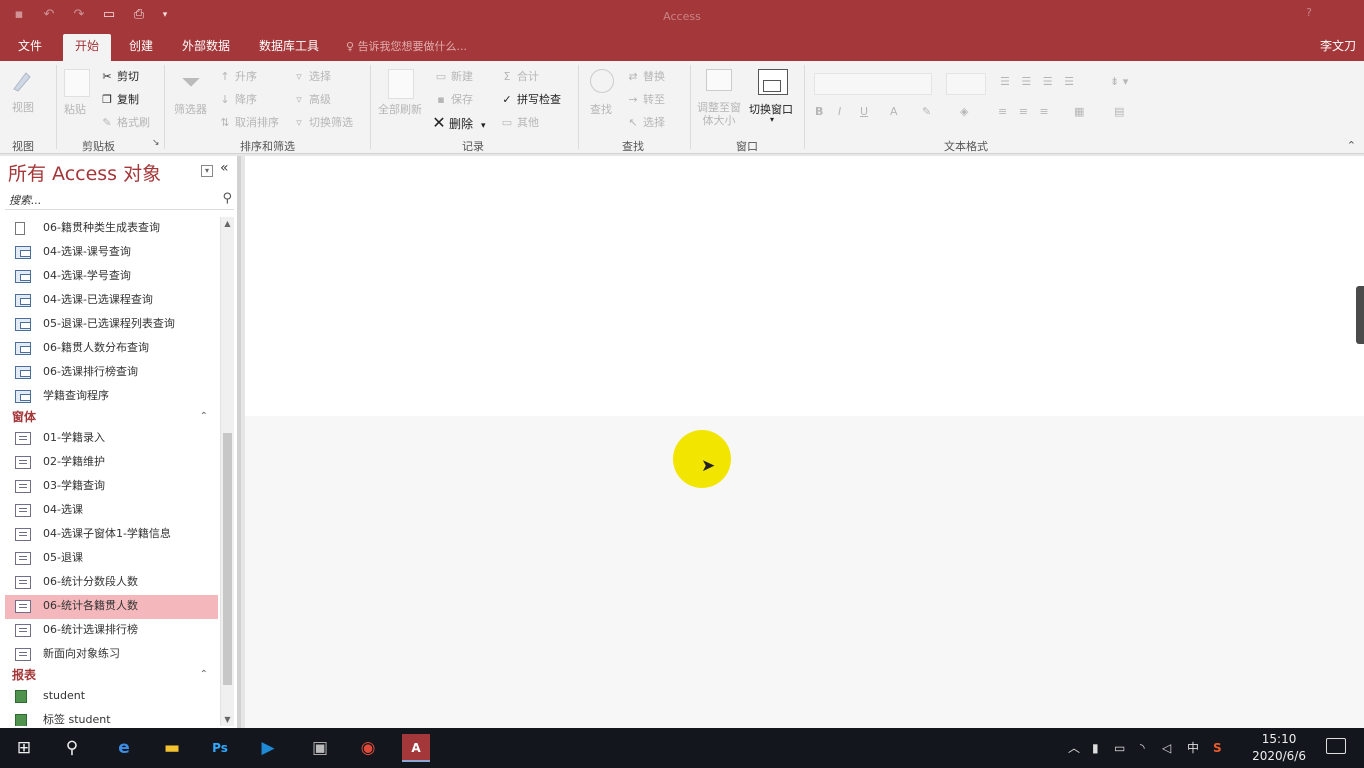 The image size is (1364, 768). Describe the element at coordinates (172, 748) in the screenshot. I see `file-explorer-icon: ▬` at that location.